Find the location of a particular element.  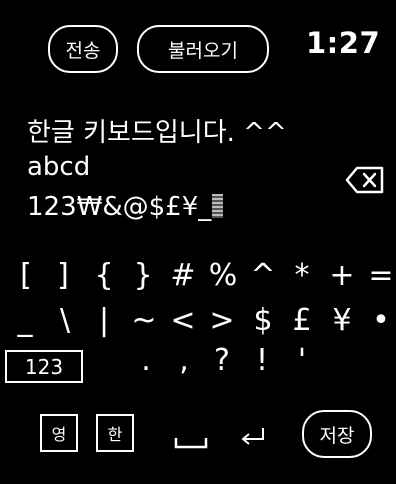

key: ] is located at coordinates (63, 275).